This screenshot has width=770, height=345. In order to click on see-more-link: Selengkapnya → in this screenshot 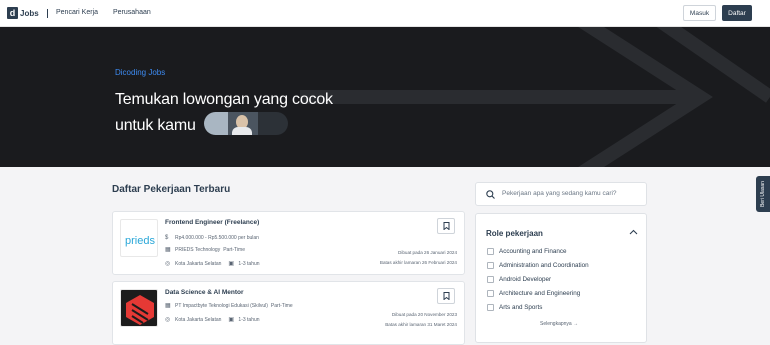, I will do `click(559, 324)`.